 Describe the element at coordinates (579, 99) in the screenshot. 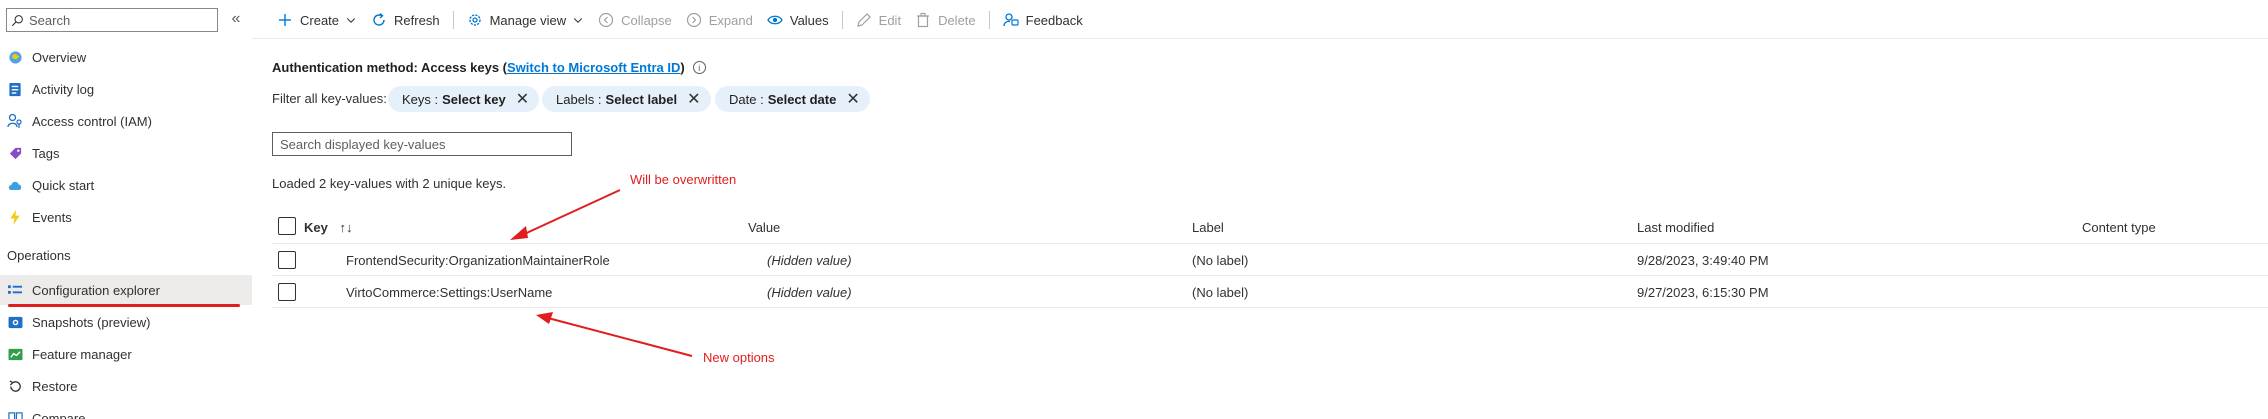

I see `pill-name: Labels :` at that location.